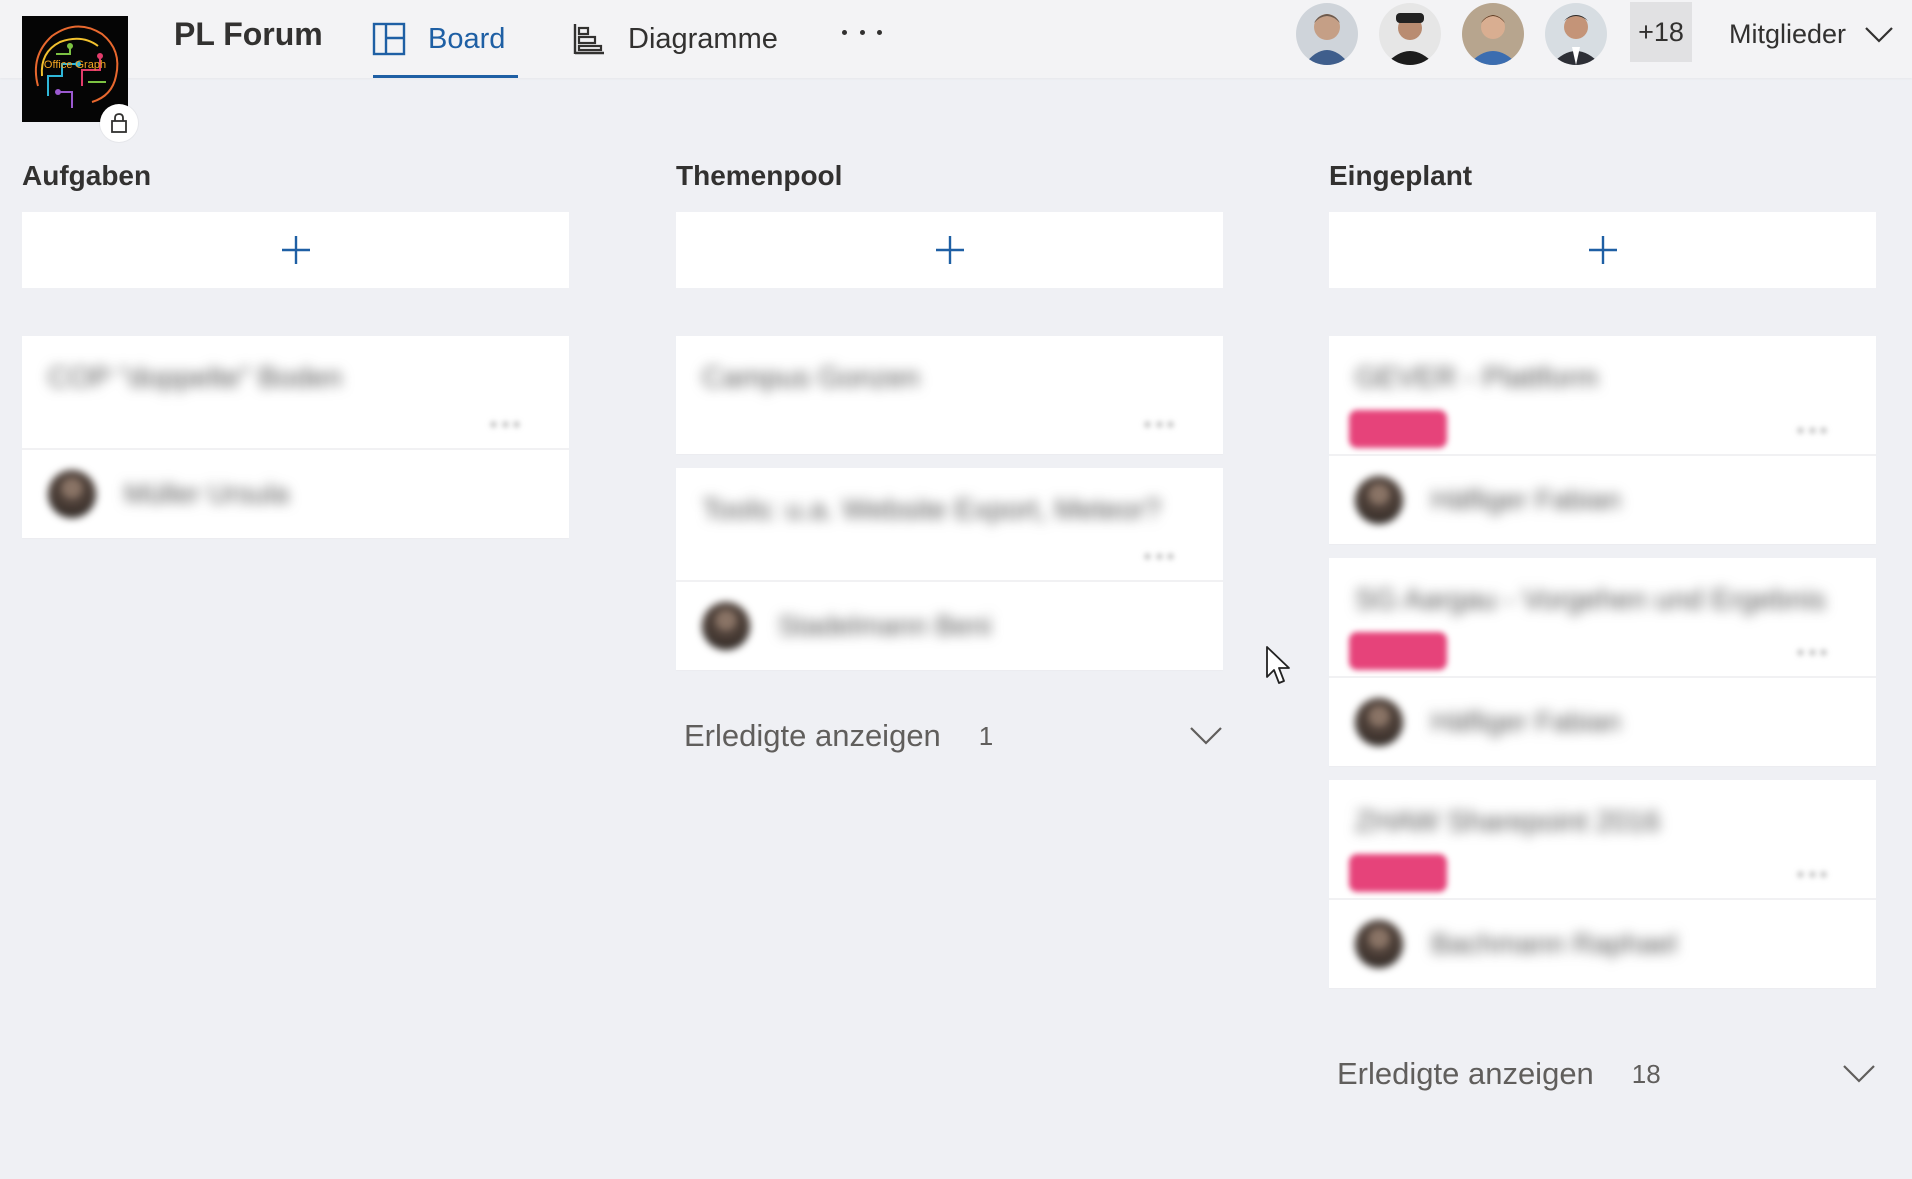  Describe the element at coordinates (1602, 440) in the screenshot. I see `task-card: GEVER - Plattform Häfliger Fabian` at that location.